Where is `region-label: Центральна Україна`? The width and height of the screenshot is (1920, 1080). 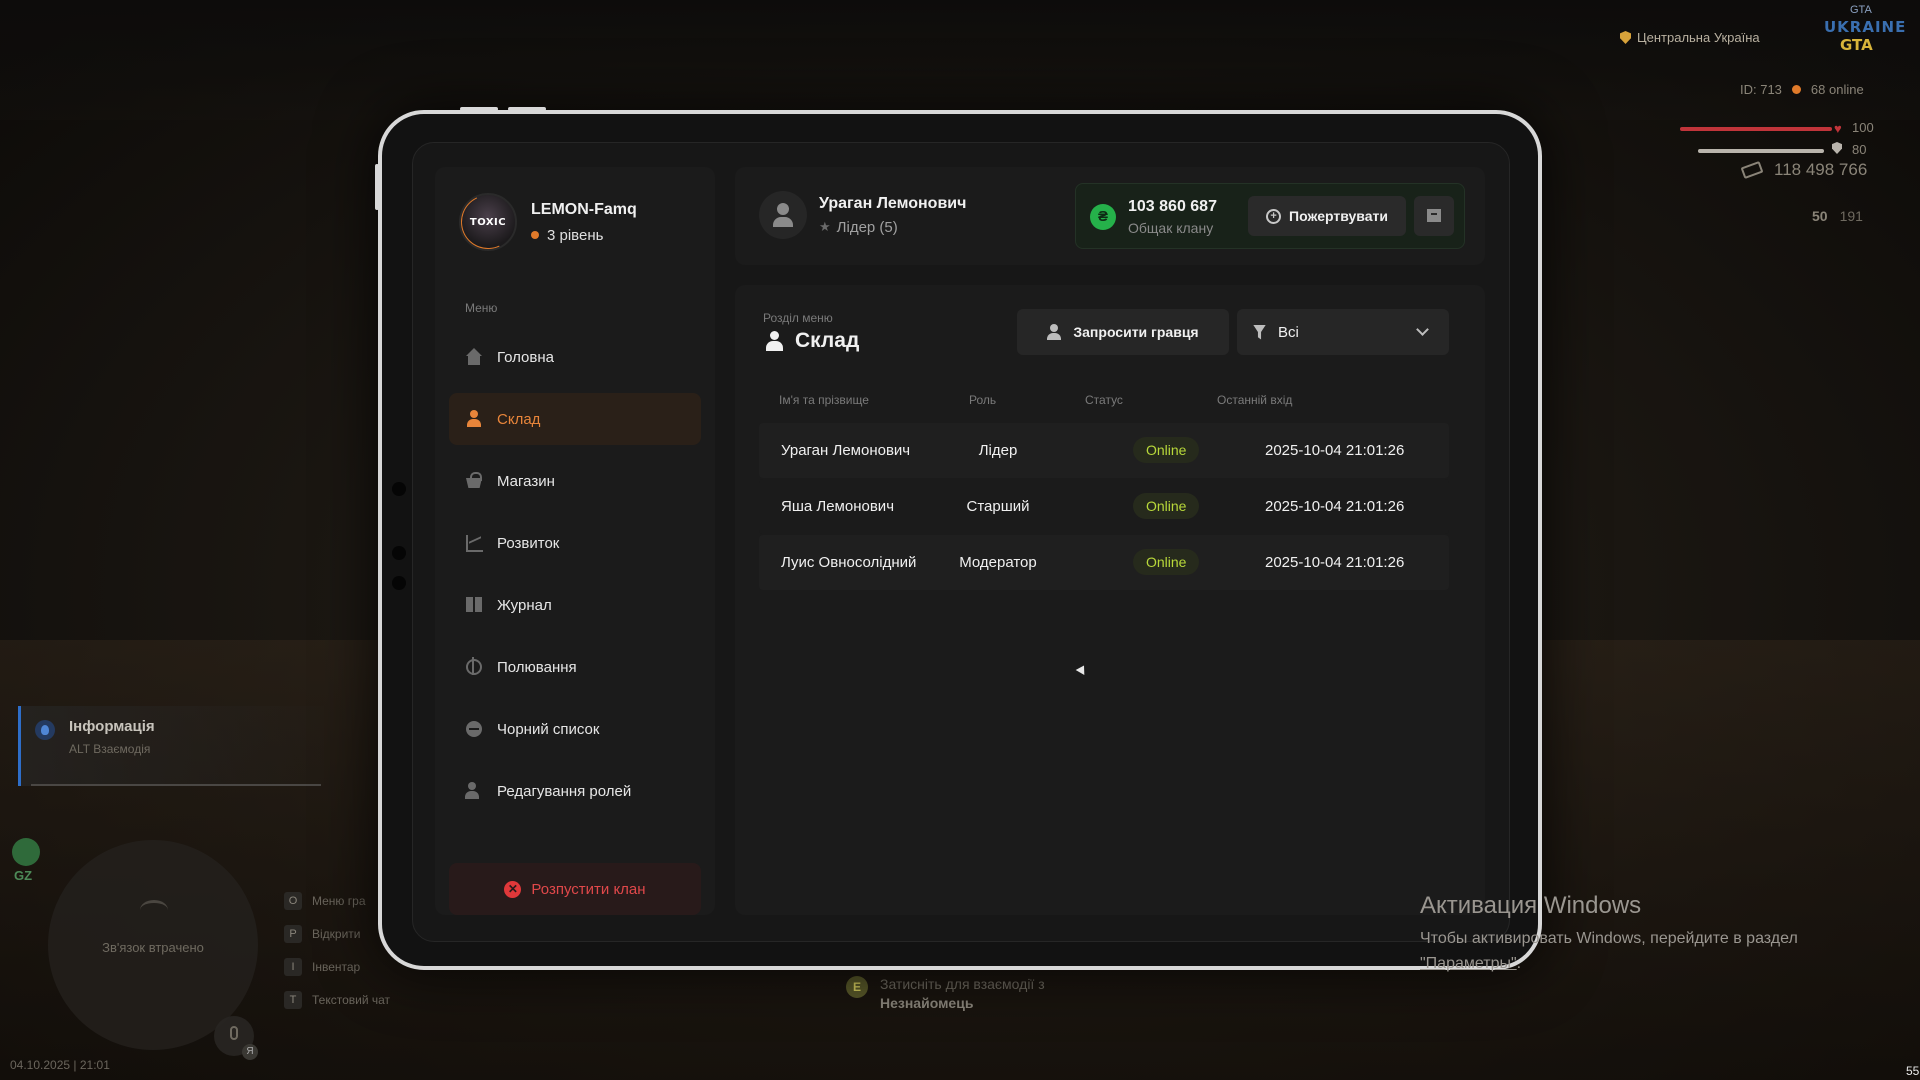 region-label: Центральна Україна is located at coordinates (1698, 37).